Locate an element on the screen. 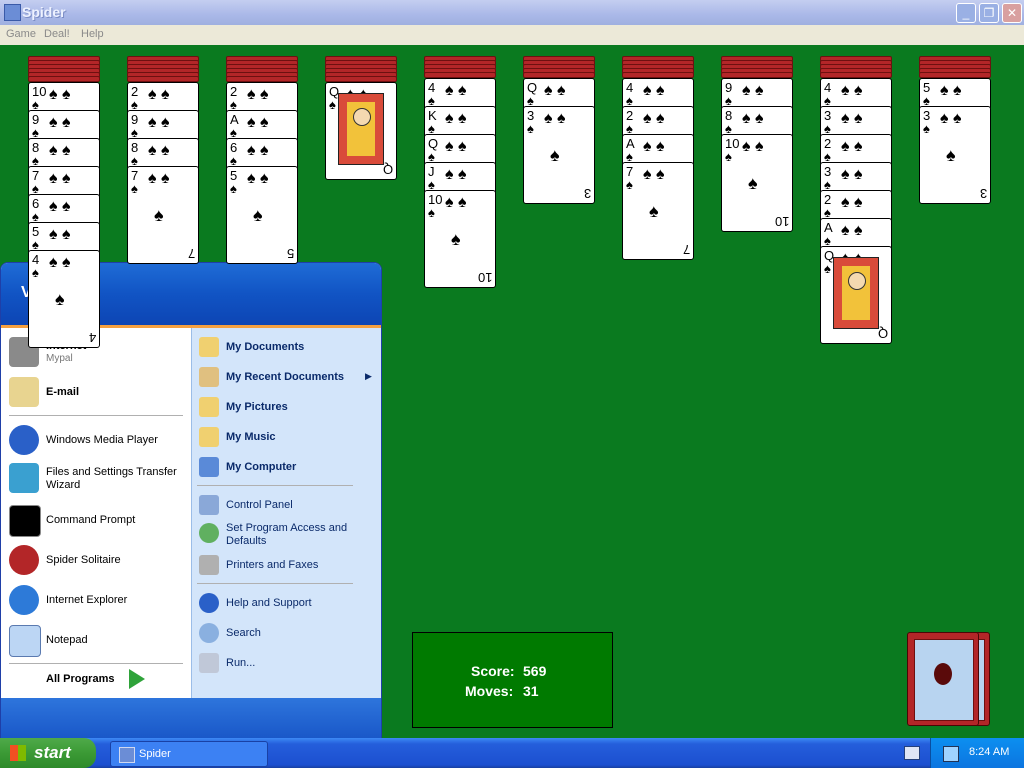  spider-solitaire-label: Spider Solitaire is located at coordinates (83, 560).